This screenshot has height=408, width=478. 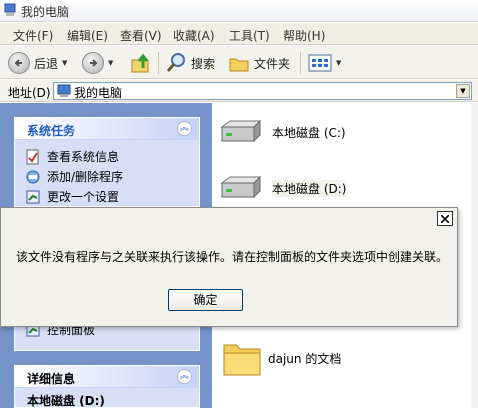 What do you see at coordinates (141, 35) in the screenshot?
I see `menu-view: 查看(V)` at bounding box center [141, 35].